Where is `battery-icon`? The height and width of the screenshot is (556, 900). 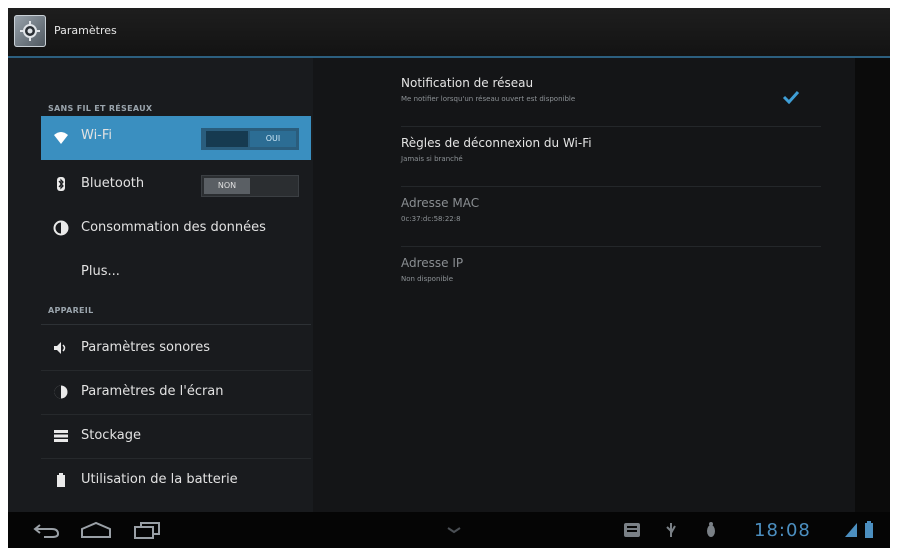
battery-icon is located at coordinates (61, 480).